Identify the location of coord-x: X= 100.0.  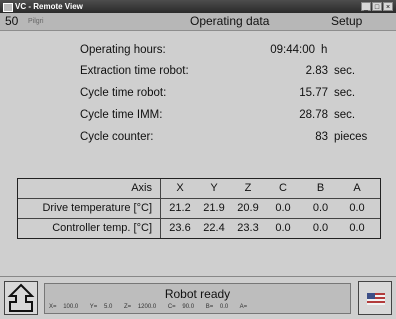
(64, 307).